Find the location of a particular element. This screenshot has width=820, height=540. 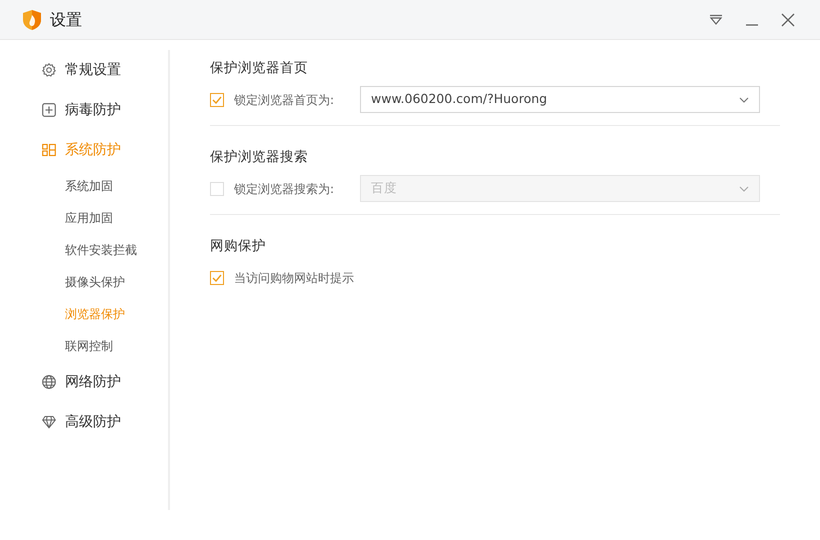

checkbox-label: 锁定浏览器首页为: is located at coordinates (285, 100).